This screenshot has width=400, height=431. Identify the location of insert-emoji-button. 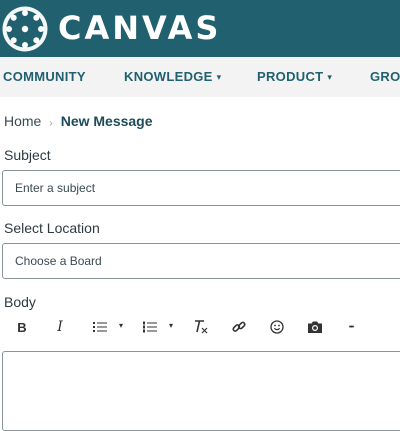
(277, 327).